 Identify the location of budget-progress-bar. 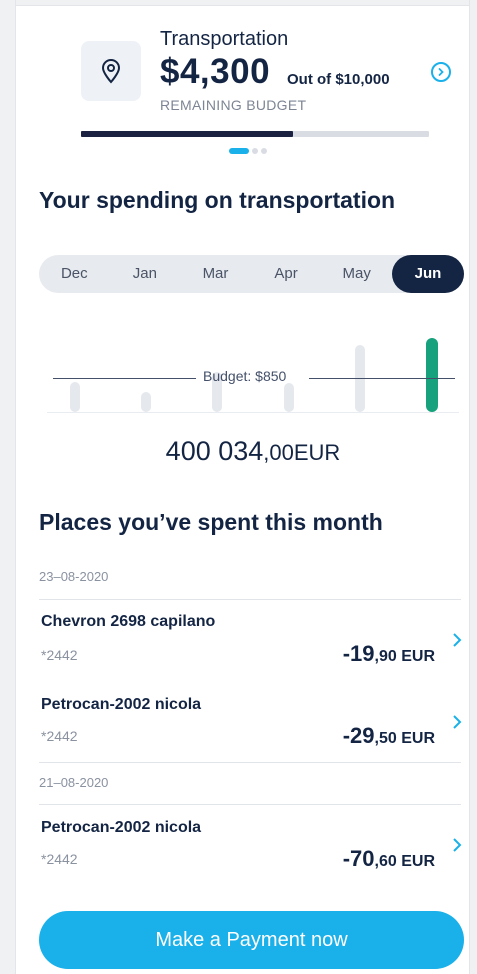
(255, 134).